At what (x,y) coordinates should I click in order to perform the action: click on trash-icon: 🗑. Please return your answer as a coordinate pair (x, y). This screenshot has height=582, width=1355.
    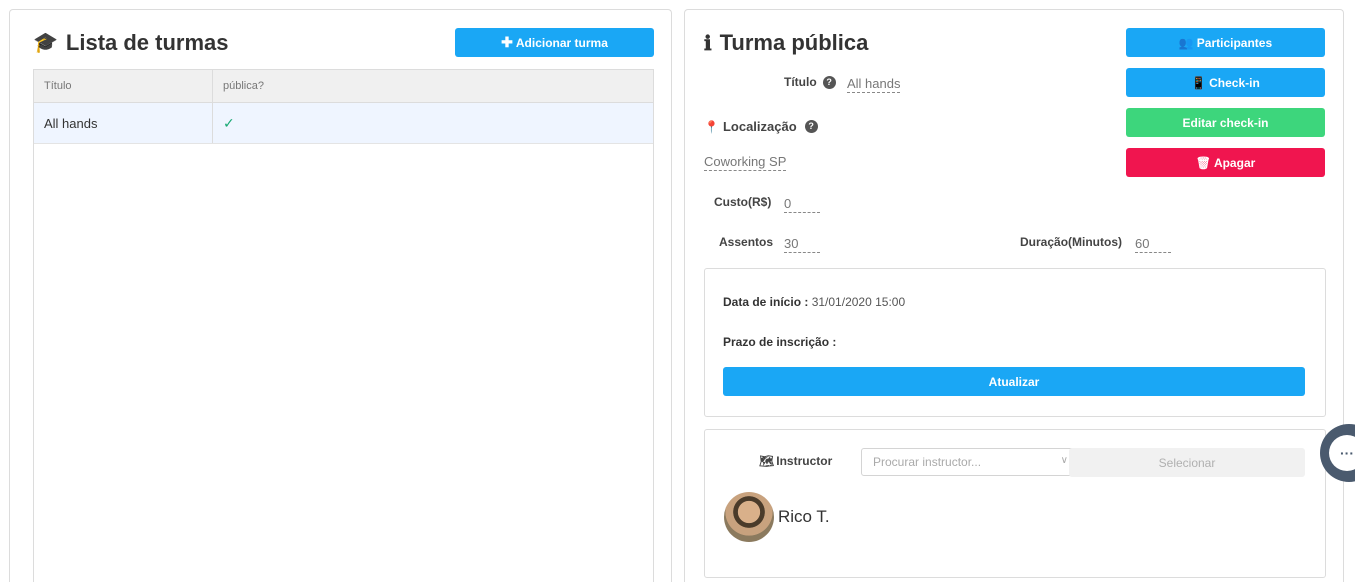
    Looking at the image, I should click on (1203, 162).